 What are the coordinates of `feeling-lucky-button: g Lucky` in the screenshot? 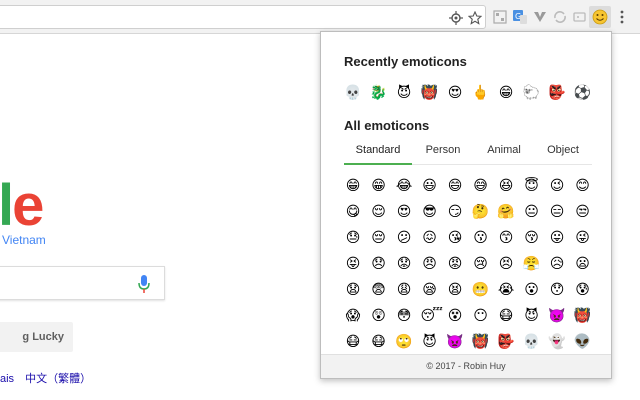 It's located at (36, 337).